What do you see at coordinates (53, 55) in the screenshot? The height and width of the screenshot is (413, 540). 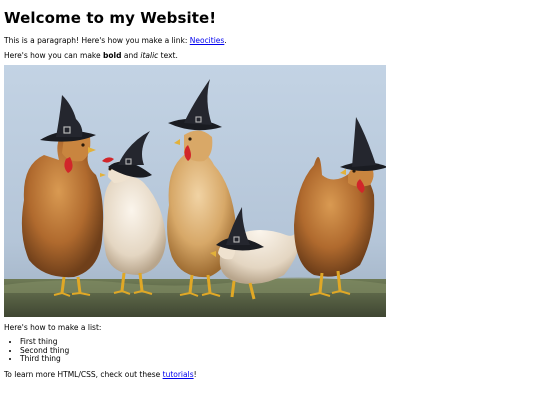 I see `formatting-text-1: Here's how you can make` at bounding box center [53, 55].